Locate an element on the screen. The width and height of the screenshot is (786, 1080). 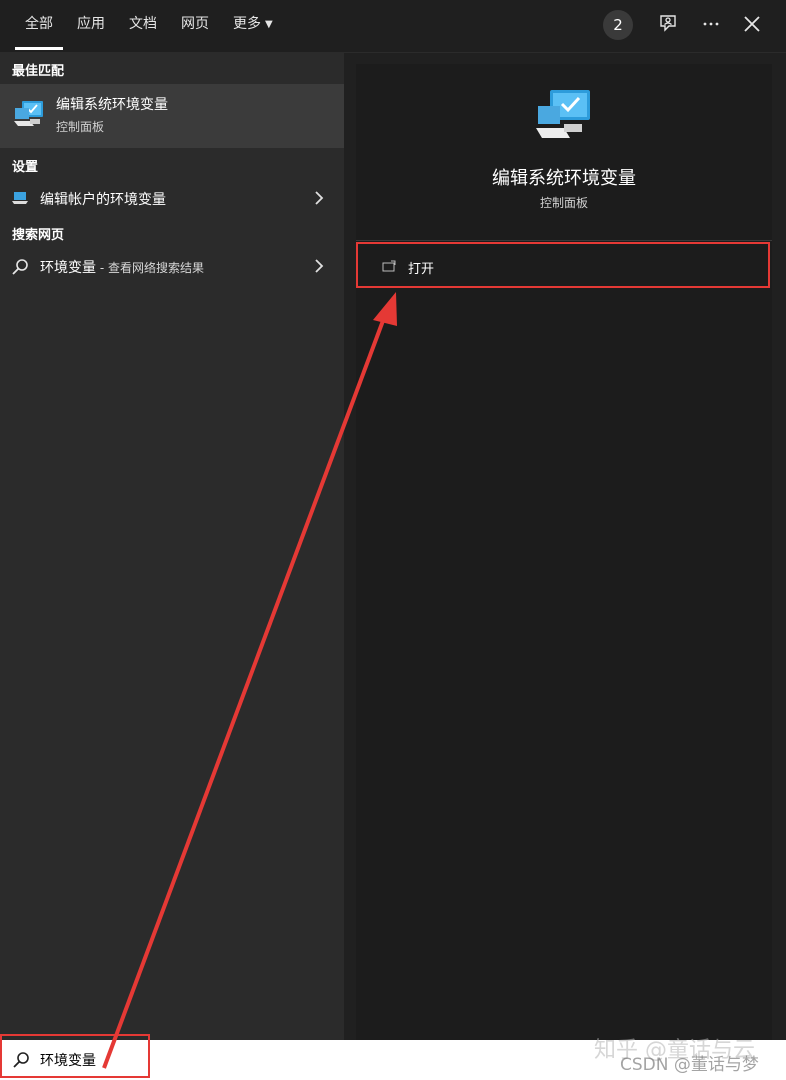
web-search-label: 环境变量 - 查看网络搜索结果 is located at coordinates (122, 267).